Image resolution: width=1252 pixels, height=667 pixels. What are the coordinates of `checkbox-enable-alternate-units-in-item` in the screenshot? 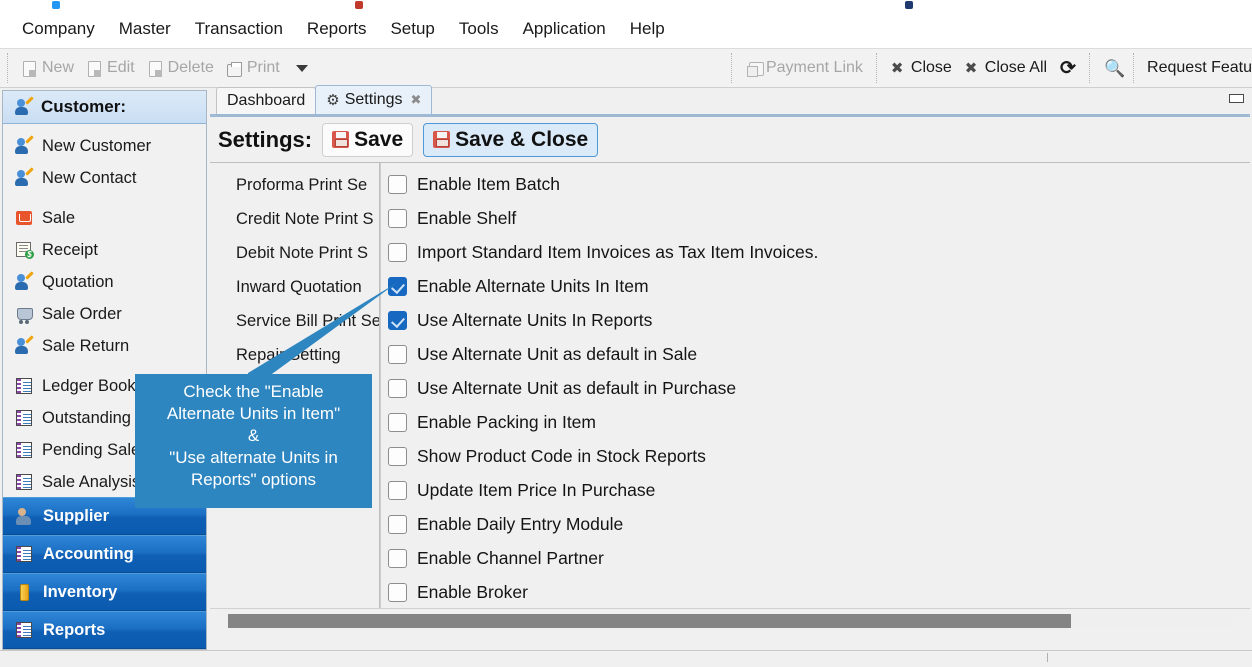 It's located at (397, 286).